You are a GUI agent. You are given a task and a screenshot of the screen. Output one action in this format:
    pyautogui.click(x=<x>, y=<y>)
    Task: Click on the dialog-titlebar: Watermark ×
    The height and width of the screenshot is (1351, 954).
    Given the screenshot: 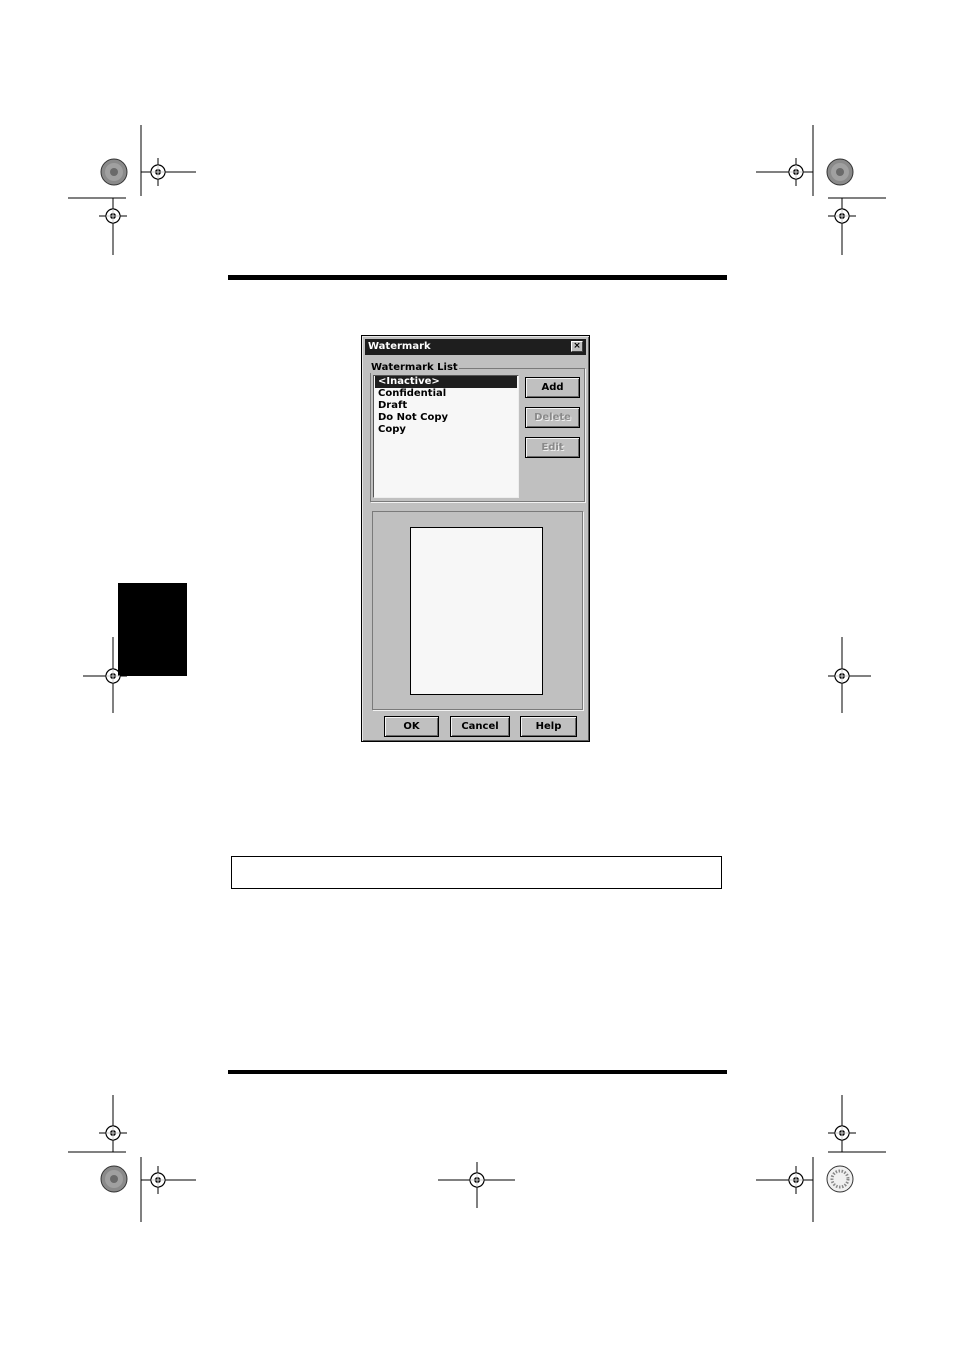 What is the action you would take?
    pyautogui.click(x=475, y=347)
    